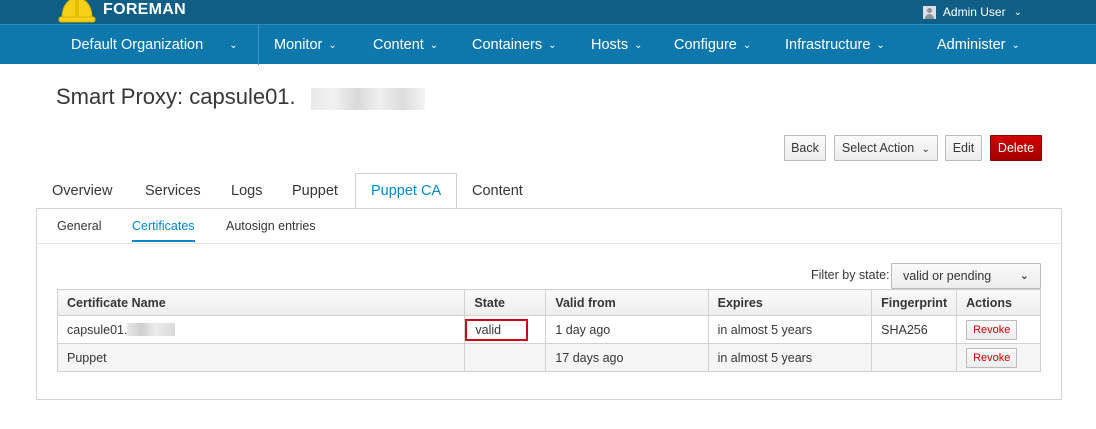 This screenshot has width=1096, height=429. I want to click on user-name: Admin User, so click(974, 12).